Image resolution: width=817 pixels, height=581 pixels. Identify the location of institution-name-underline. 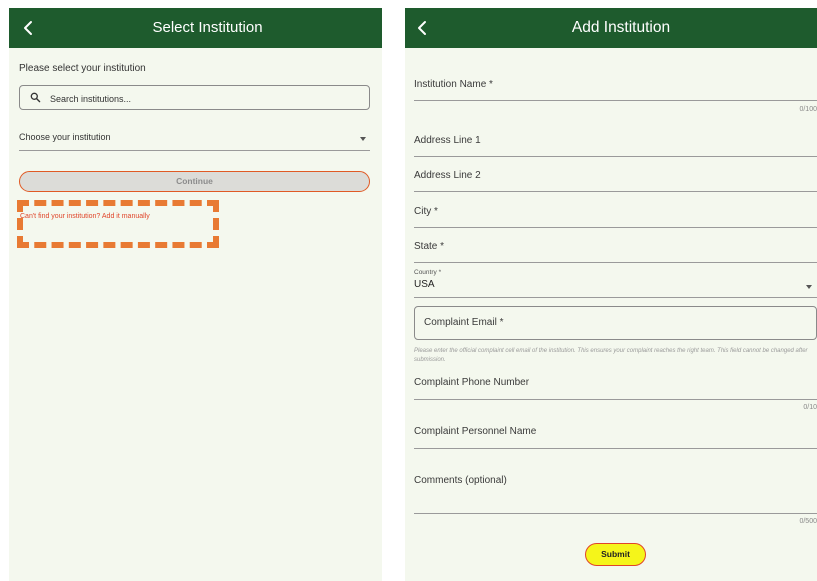
(615, 100).